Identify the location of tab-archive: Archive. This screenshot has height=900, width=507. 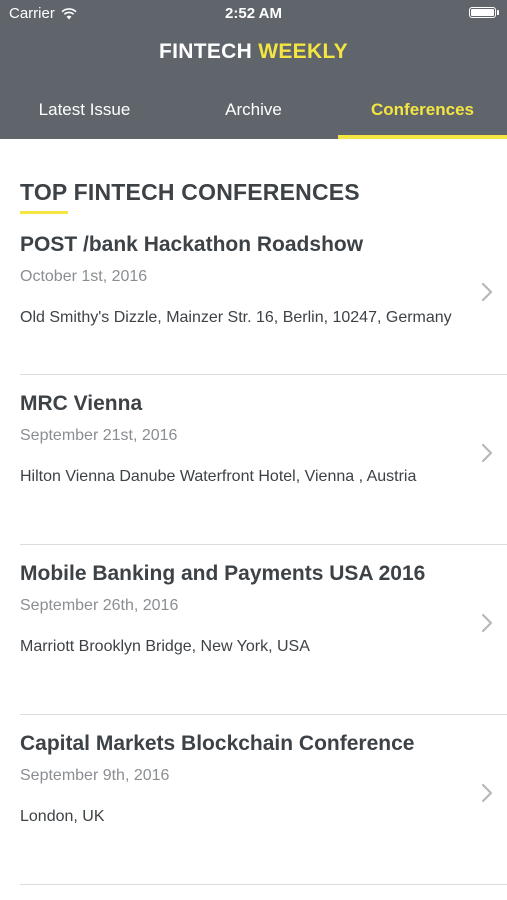
(253, 113).